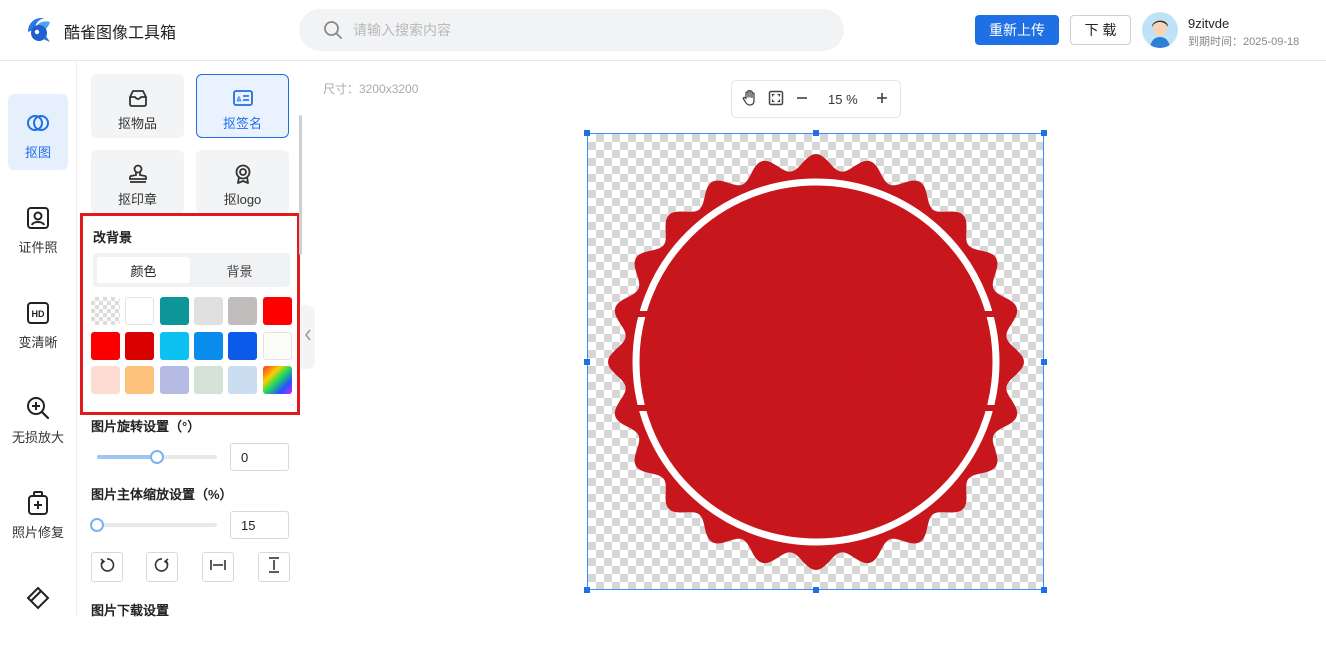 The image size is (1326, 645). I want to click on rotate-right-icon, so click(162, 567).